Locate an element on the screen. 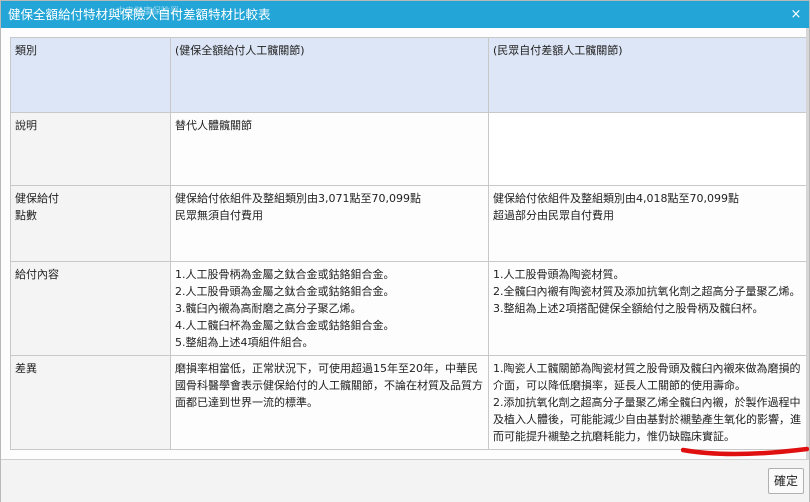  cell-text: 2.人工股骨頭為金屬之鈦合金或鈷鉻鉬合金。 is located at coordinates (285, 291).